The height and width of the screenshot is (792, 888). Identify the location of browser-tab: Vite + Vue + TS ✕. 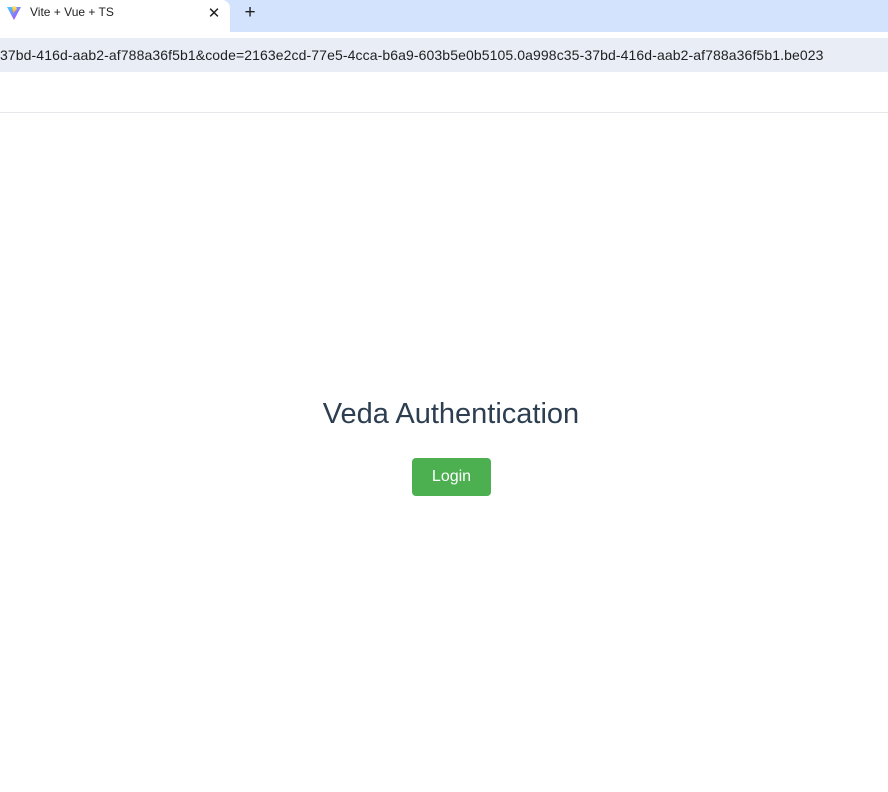
(115, 16).